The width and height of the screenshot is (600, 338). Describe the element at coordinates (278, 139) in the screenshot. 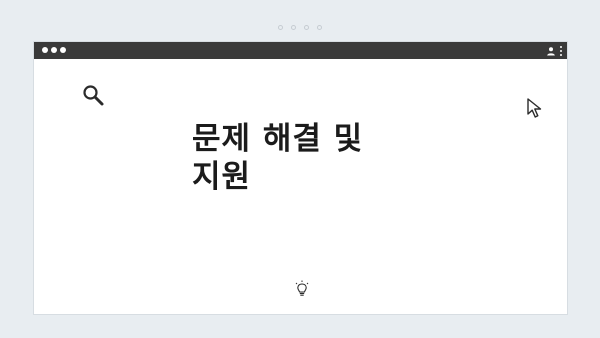

I see `slide-title-line-1: 문제 해결 및` at that location.